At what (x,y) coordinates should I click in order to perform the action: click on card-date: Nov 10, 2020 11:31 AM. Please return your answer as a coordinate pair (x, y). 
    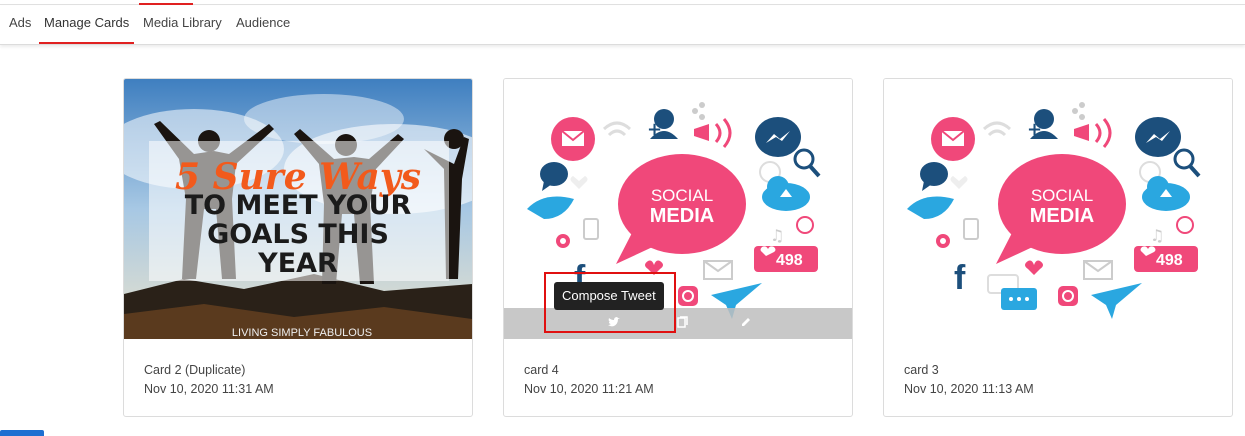
    Looking at the image, I should click on (209, 389).